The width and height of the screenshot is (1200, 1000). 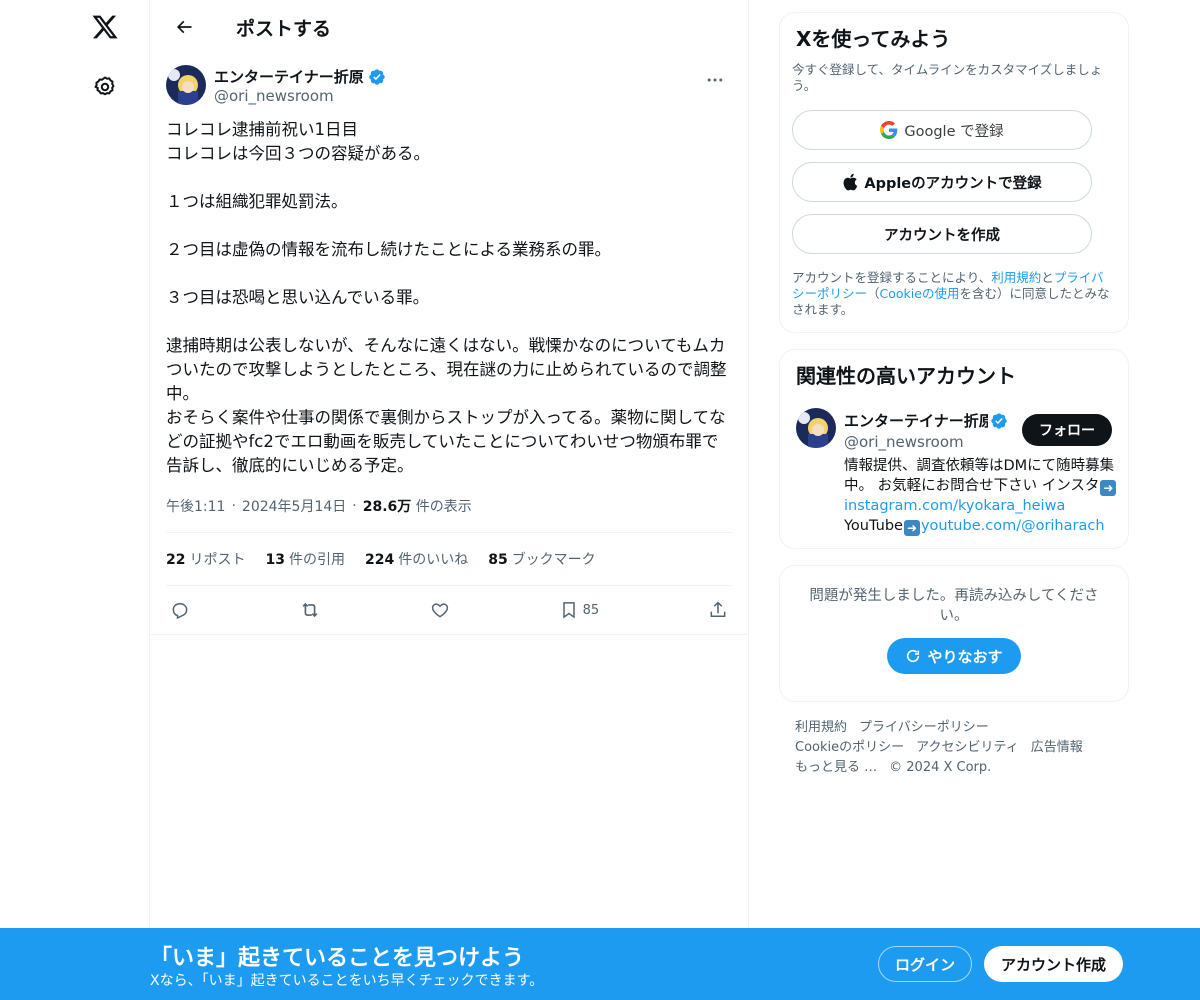 I want to click on apple-signup-label: Appleのアカウントで登録, so click(x=953, y=183).